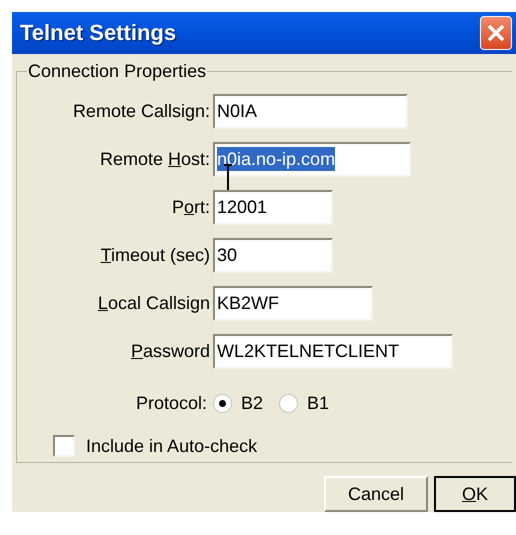 The image size is (516, 535). I want to click on text-input-field: WL2KTELNETCLIENT, so click(333, 351).